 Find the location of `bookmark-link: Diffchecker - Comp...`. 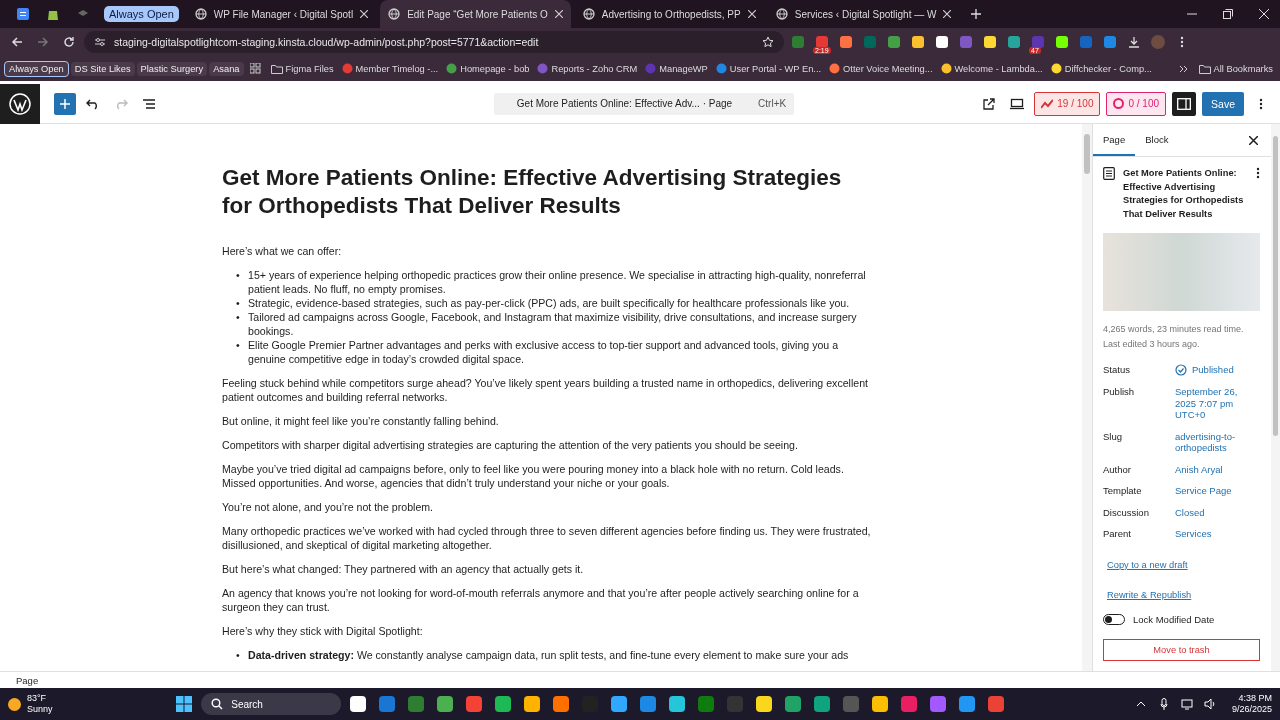

bookmark-link: Diffchecker - Comp... is located at coordinates (1101, 68).